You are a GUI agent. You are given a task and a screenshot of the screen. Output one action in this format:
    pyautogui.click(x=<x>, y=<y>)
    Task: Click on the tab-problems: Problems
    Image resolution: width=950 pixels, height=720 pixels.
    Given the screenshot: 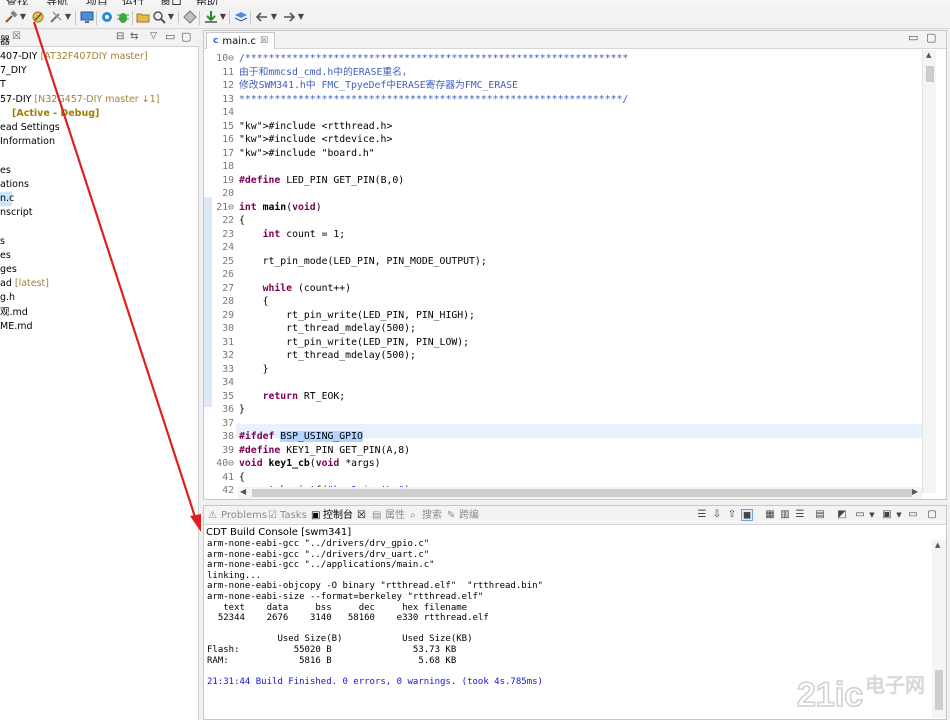 What is the action you would take?
    pyautogui.click(x=244, y=515)
    